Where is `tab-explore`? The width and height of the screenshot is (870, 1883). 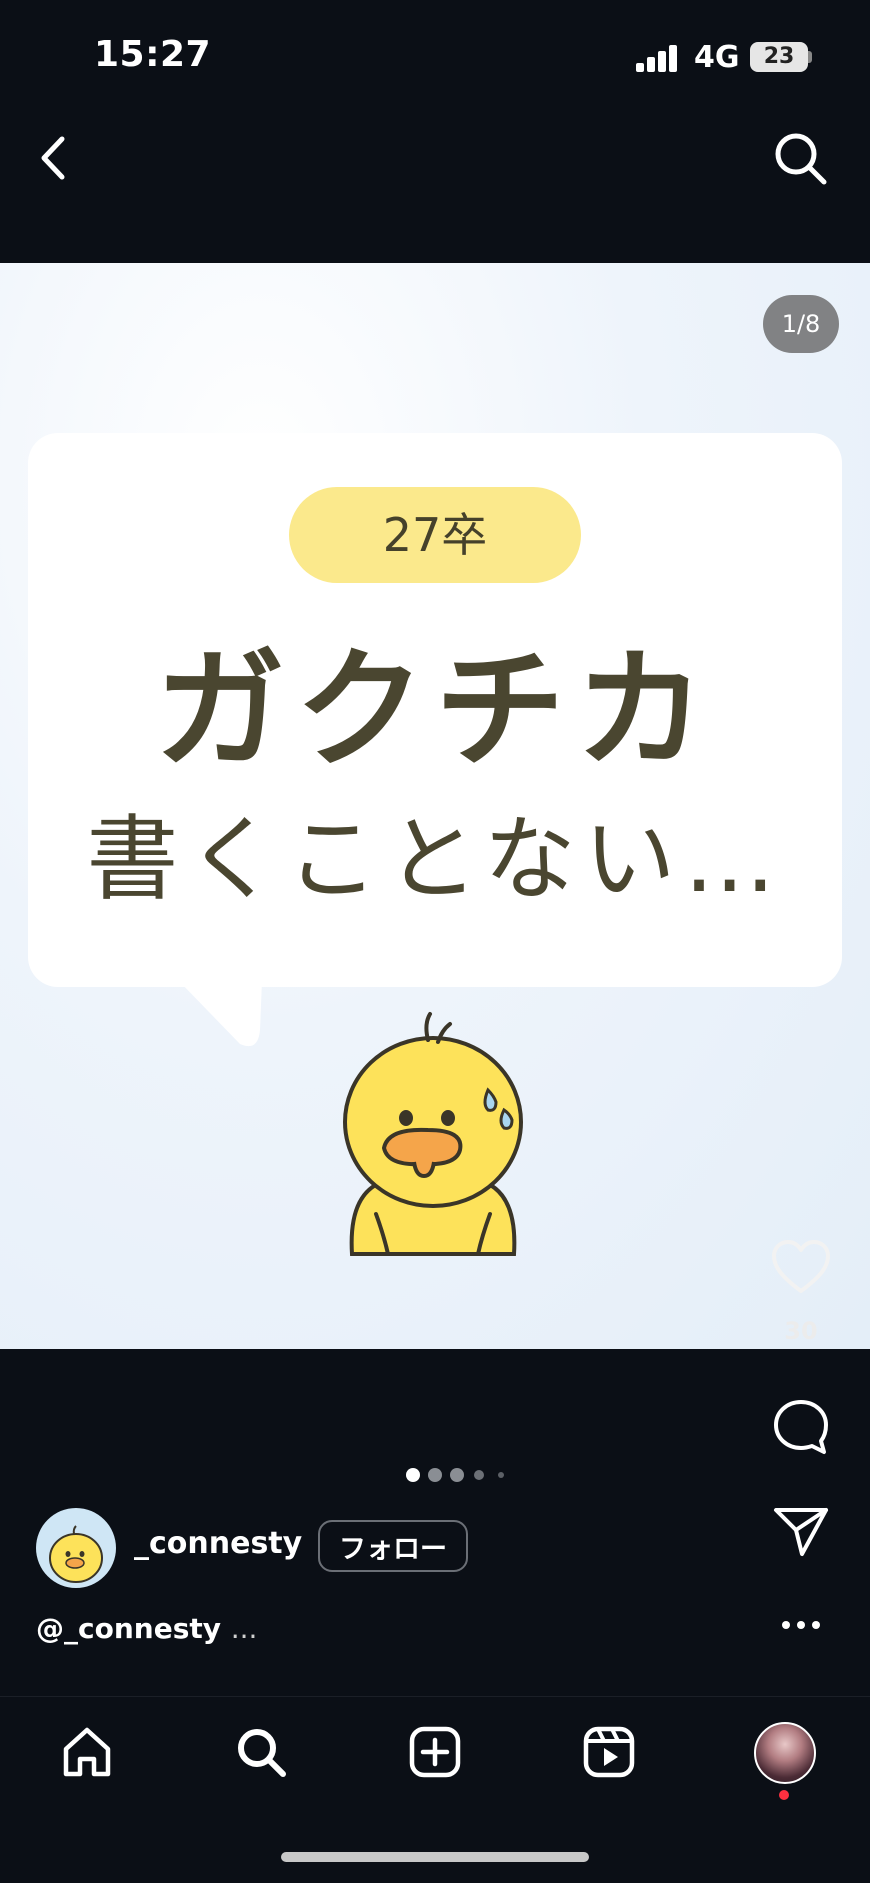
tab-explore is located at coordinates (261, 1752).